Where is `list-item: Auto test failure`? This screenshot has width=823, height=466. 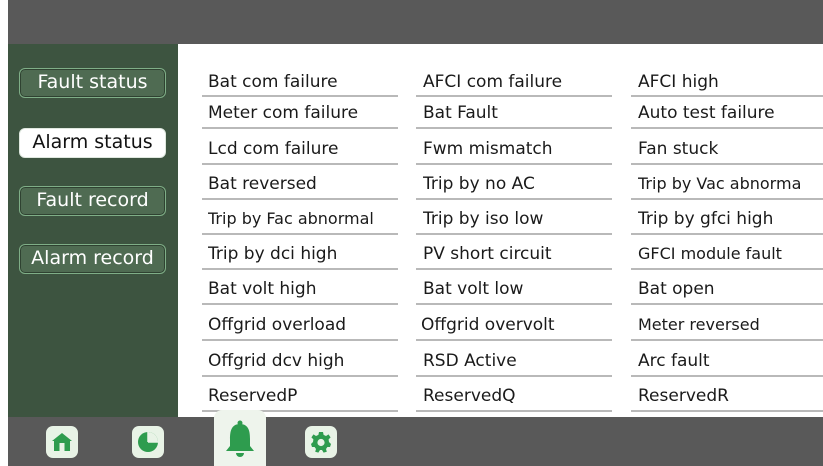 list-item: Auto test failure is located at coordinates (706, 113).